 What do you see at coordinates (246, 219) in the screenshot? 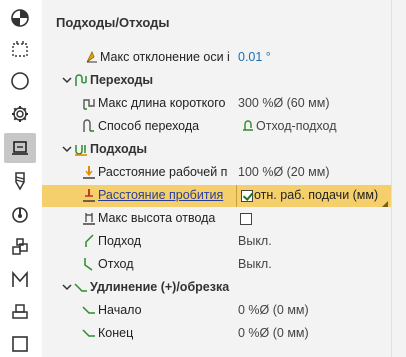
I see `max-retract-height-checkbox` at bounding box center [246, 219].